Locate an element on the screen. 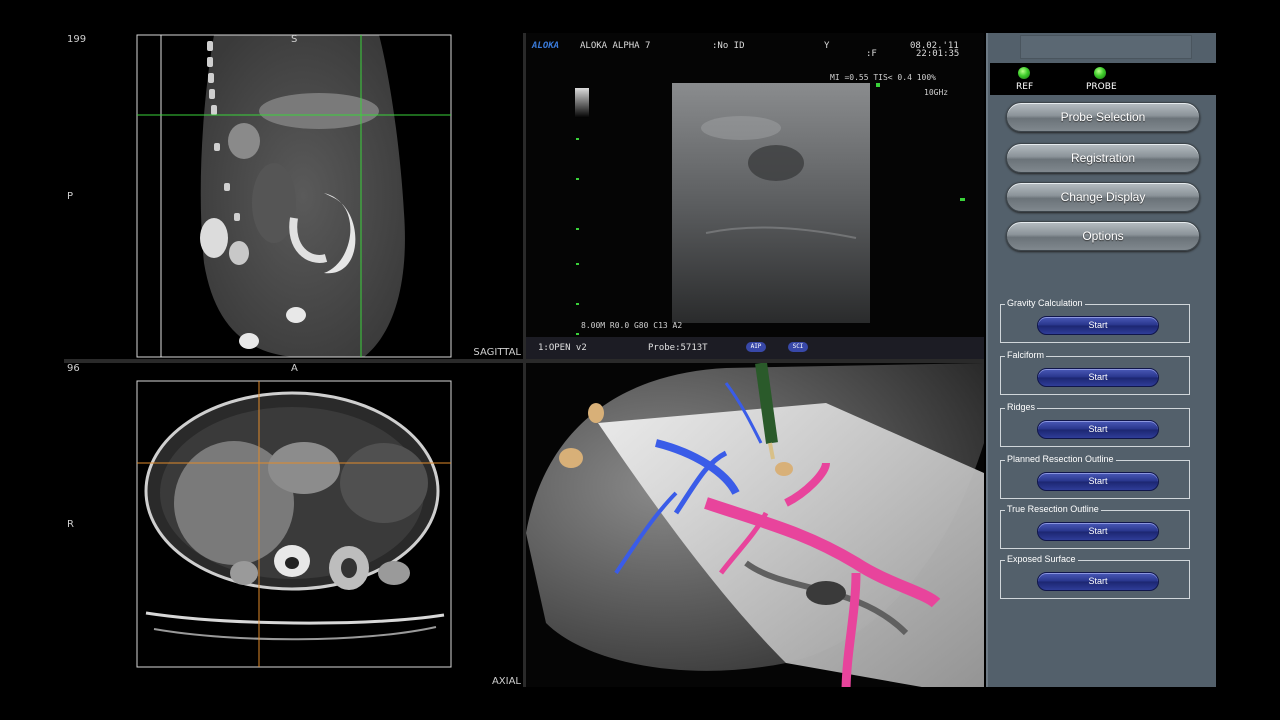 This screenshot has width=1280, height=720. axial-orient-top: A is located at coordinates (294, 368).